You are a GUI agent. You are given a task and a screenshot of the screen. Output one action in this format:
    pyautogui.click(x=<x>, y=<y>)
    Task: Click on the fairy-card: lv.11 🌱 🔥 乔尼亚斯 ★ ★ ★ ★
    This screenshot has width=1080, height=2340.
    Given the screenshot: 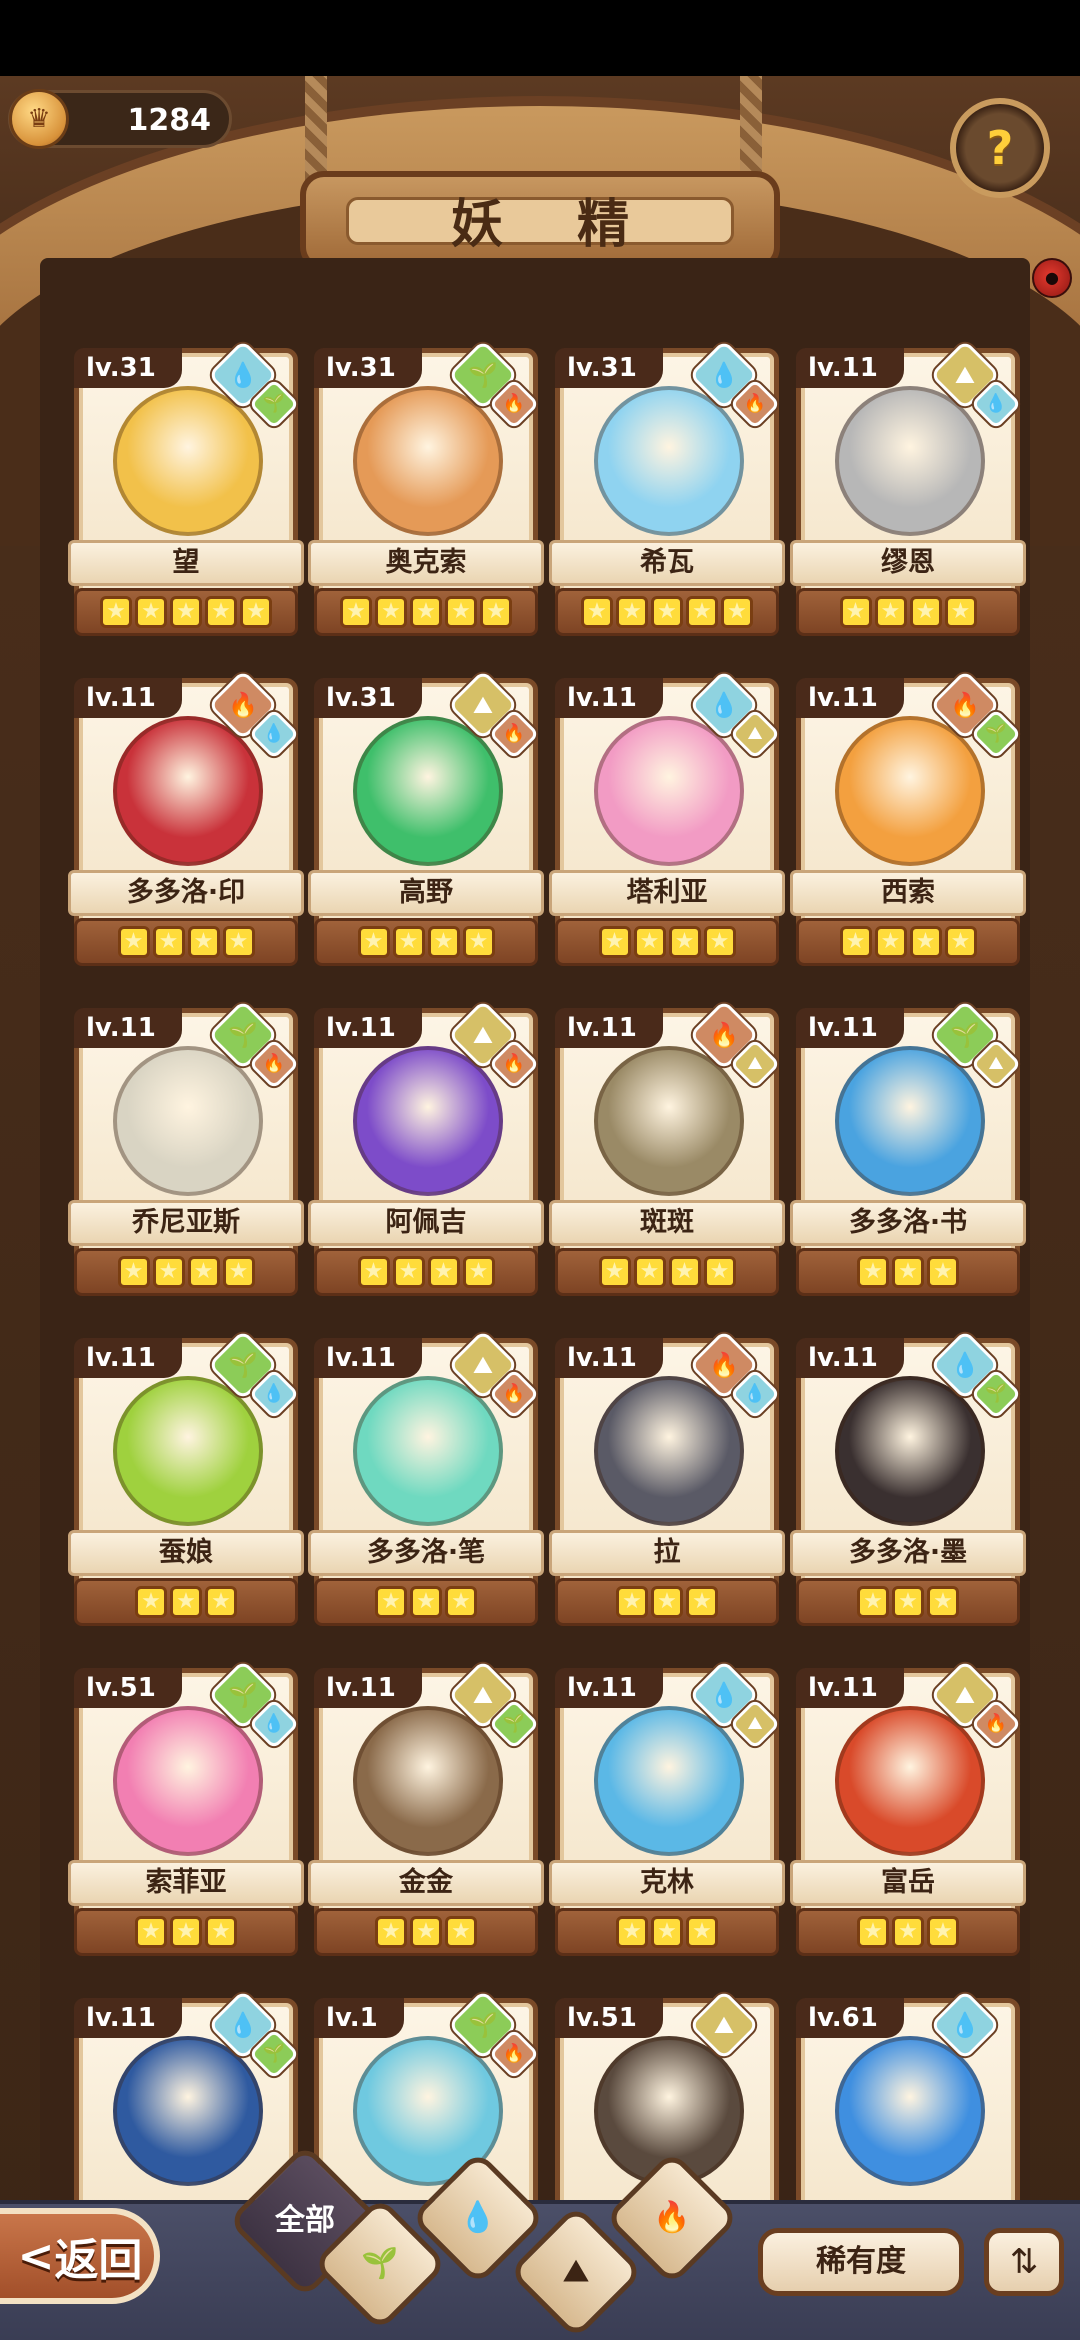 What is the action you would take?
    pyautogui.click(x=186, y=1149)
    